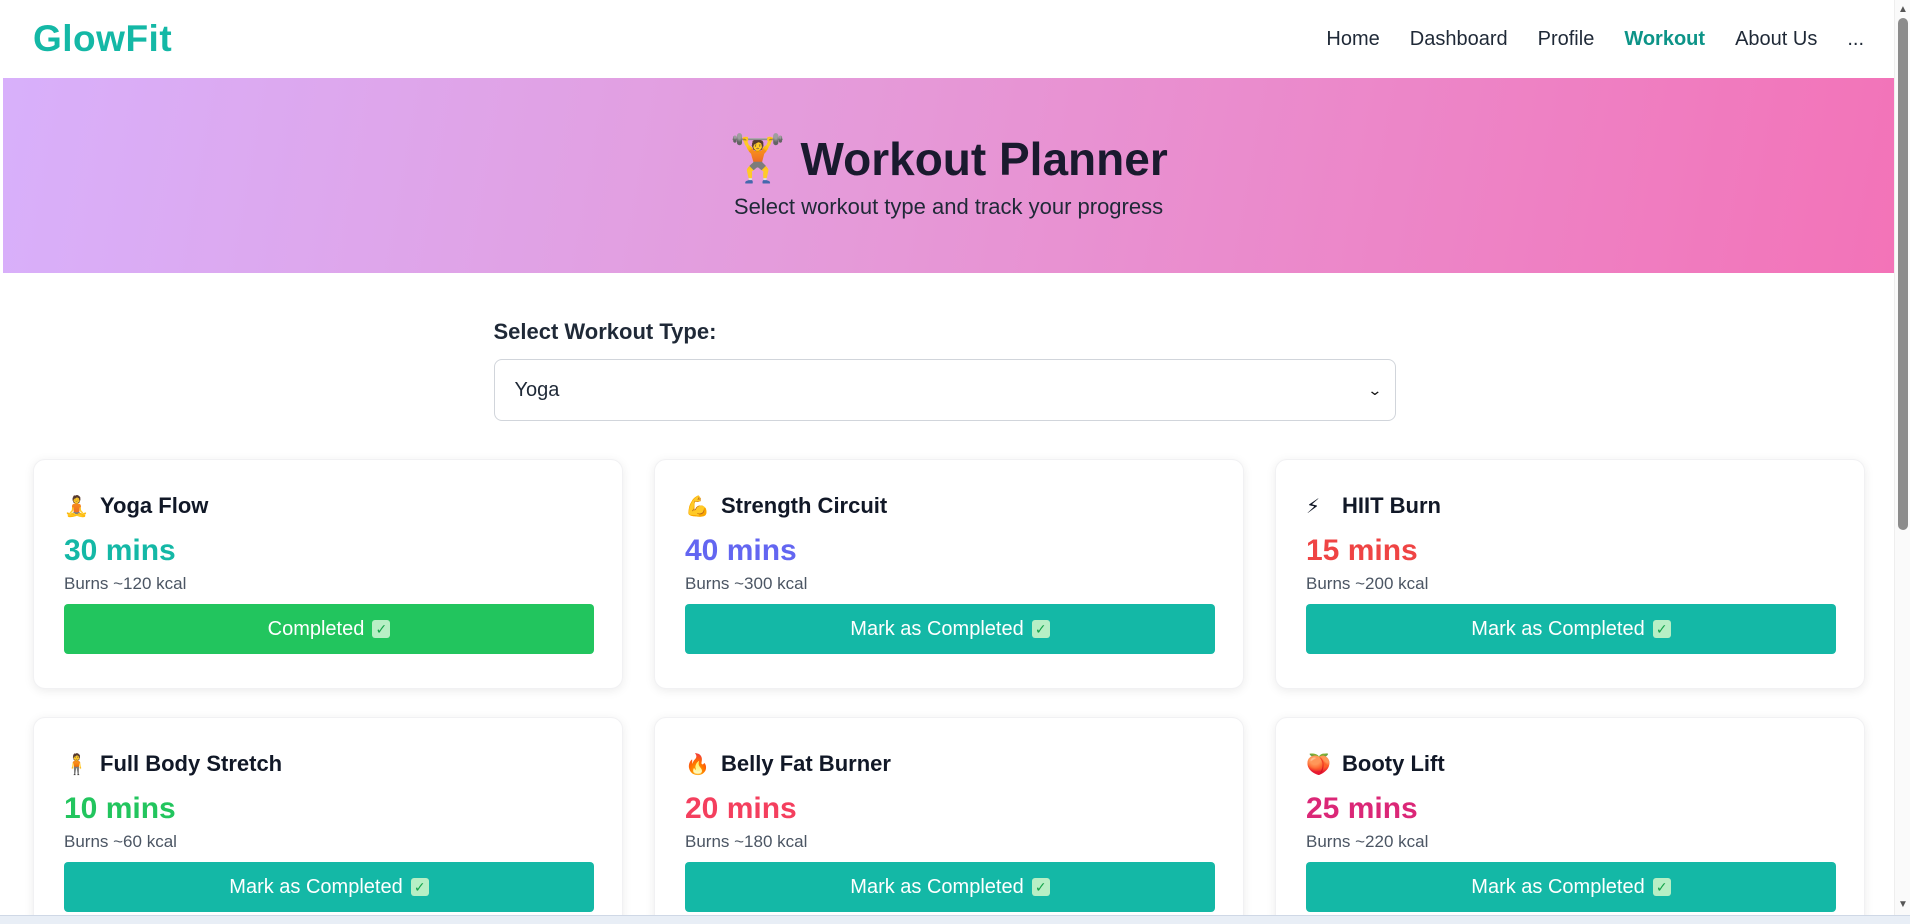  I want to click on standing-person-icon: 🧍, so click(76, 764).